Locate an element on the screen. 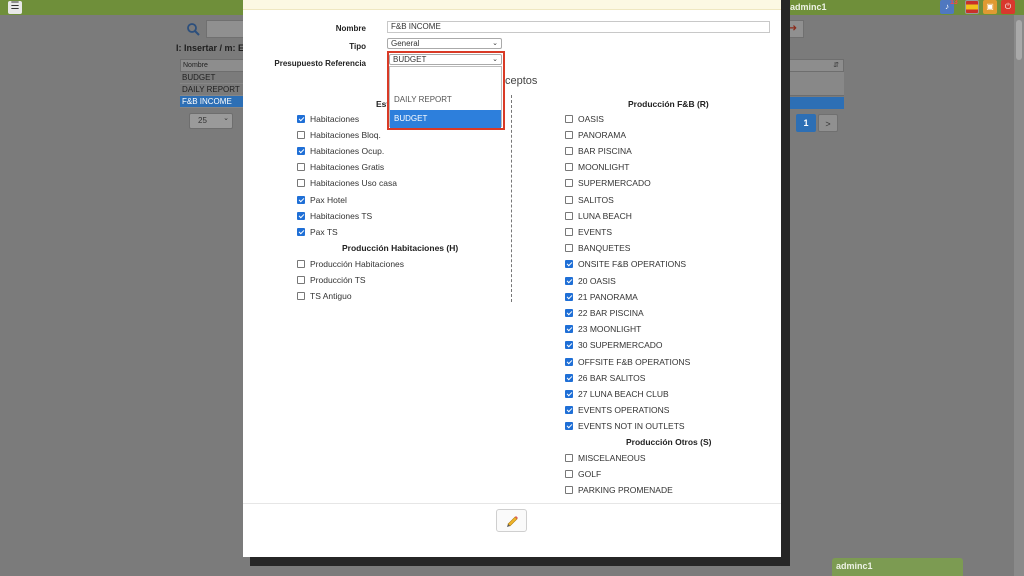 The image size is (1024, 576). checkbox-item-pax-ts: Pax TS is located at coordinates (317, 231).